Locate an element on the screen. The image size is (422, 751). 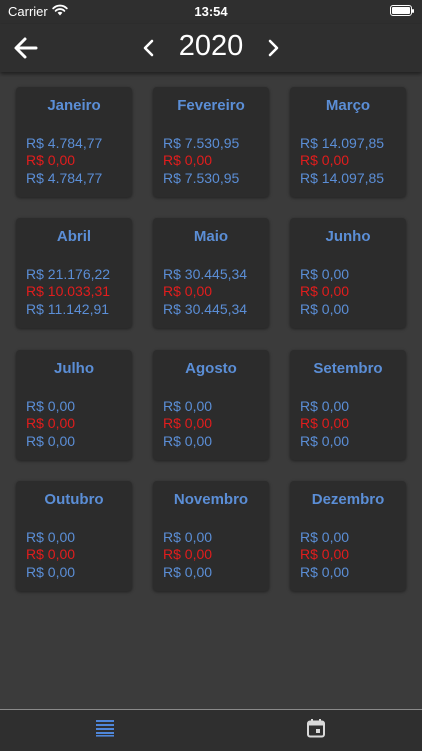
month-name: Fevereiro is located at coordinates (211, 105).